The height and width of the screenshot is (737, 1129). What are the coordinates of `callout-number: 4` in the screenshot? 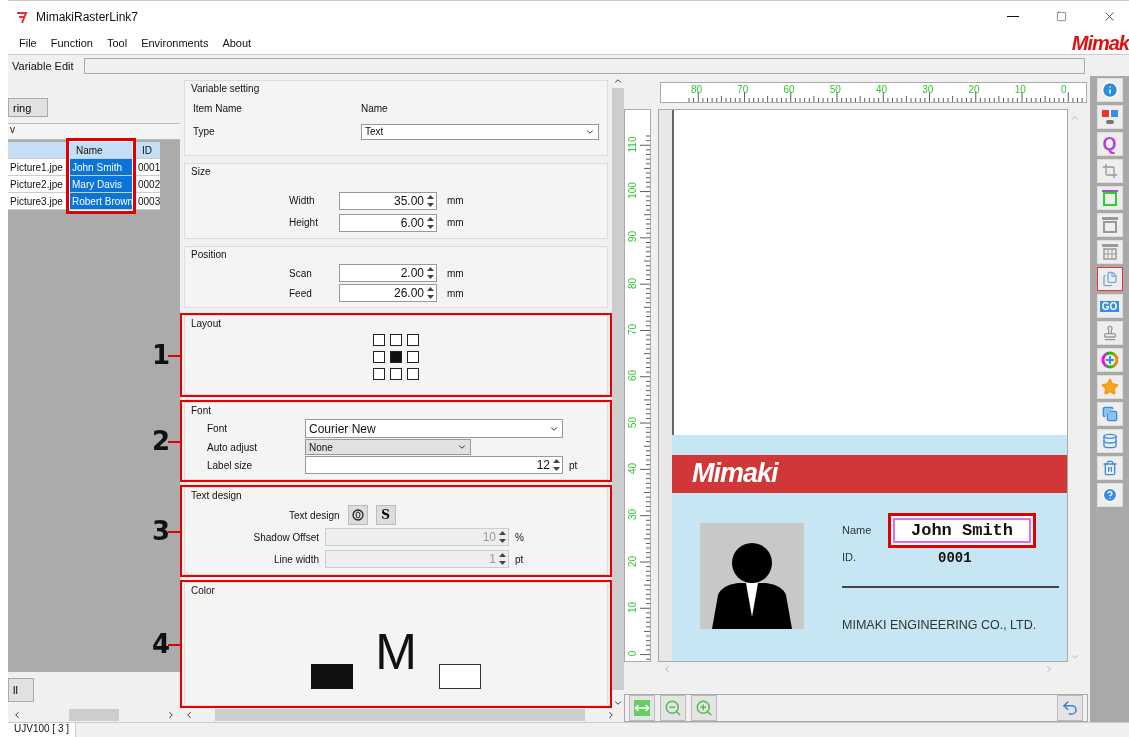 It's located at (161, 644).